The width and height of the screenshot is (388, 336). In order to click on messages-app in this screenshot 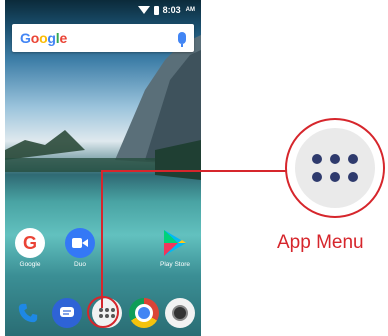, I will do `click(67, 313)`.